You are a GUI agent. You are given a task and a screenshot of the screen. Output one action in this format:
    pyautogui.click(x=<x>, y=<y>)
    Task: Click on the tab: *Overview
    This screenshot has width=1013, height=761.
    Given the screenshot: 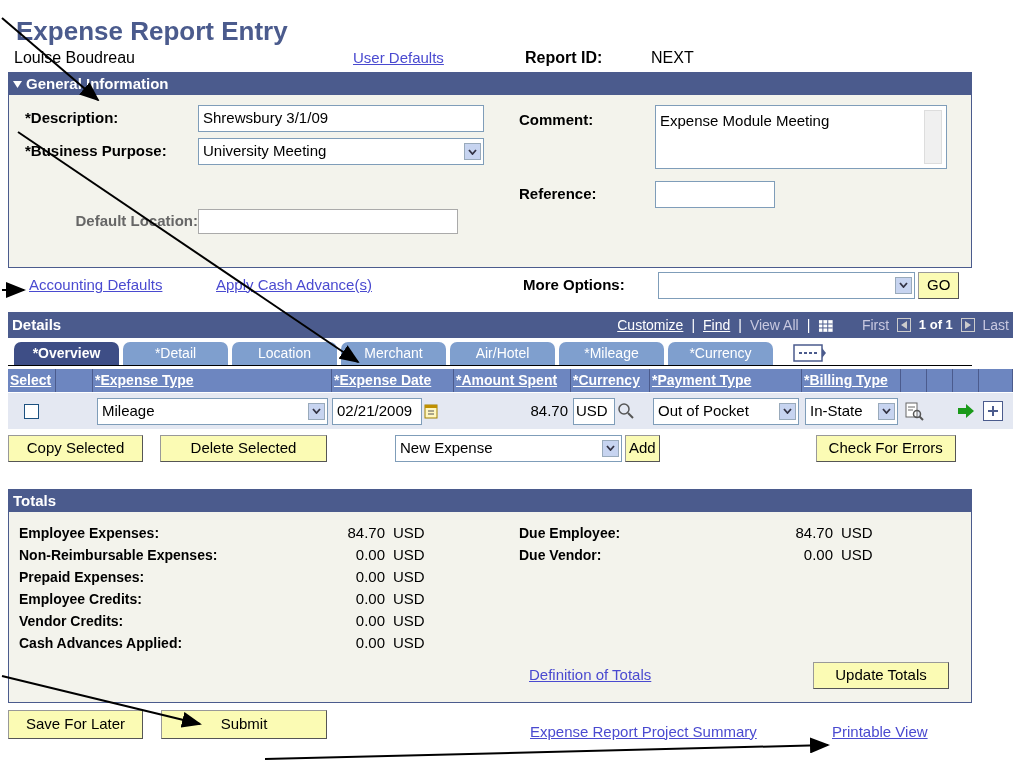 What is the action you would take?
    pyautogui.click(x=66, y=353)
    